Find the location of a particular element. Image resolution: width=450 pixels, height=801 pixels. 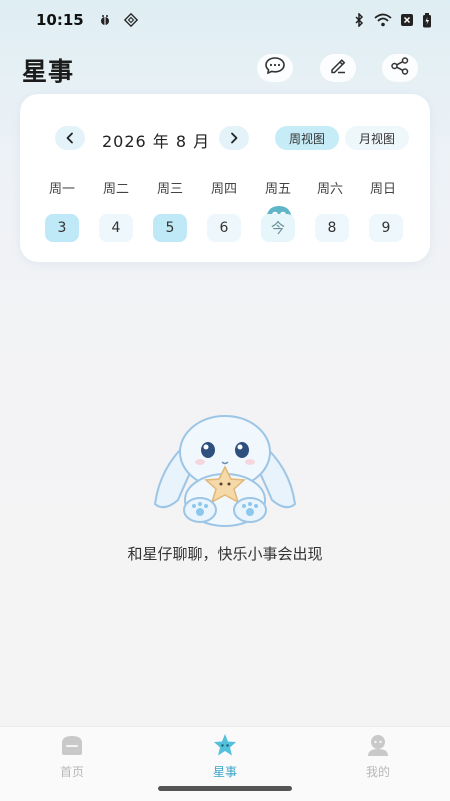

bug-icon is located at coordinates (105, 20).